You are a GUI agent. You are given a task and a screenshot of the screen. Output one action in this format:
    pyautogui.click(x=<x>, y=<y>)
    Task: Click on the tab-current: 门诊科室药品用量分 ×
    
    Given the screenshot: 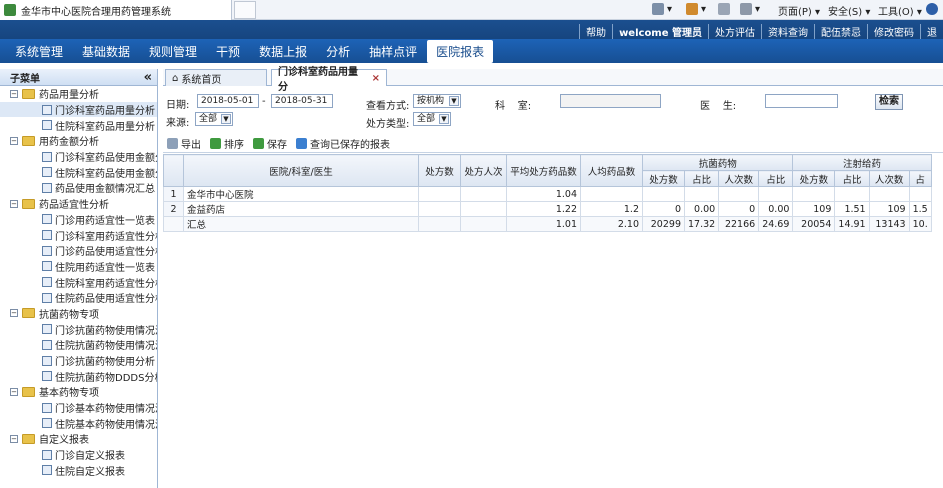 What is the action you would take?
    pyautogui.click(x=329, y=80)
    